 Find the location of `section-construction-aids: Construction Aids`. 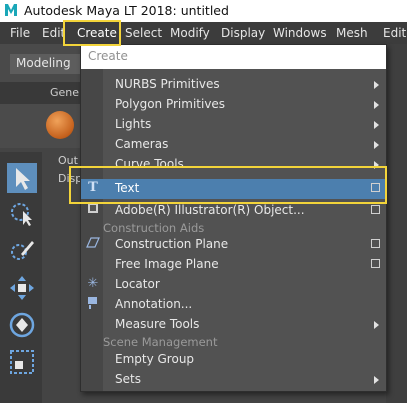

section-construction-aids: Construction Aids is located at coordinates (154, 228).